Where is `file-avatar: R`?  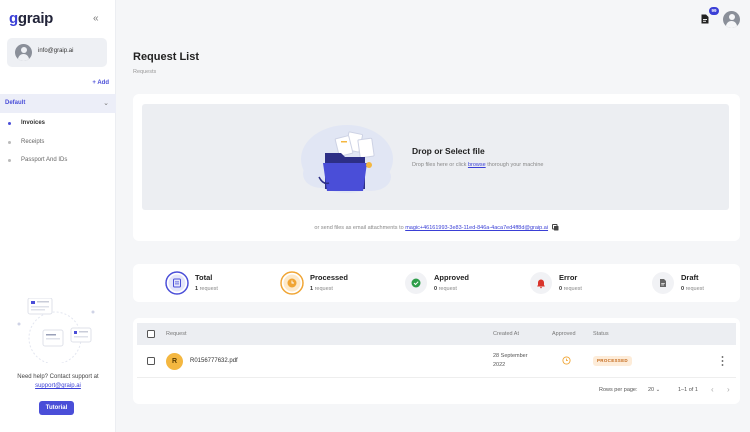
file-avatar: R is located at coordinates (174, 361).